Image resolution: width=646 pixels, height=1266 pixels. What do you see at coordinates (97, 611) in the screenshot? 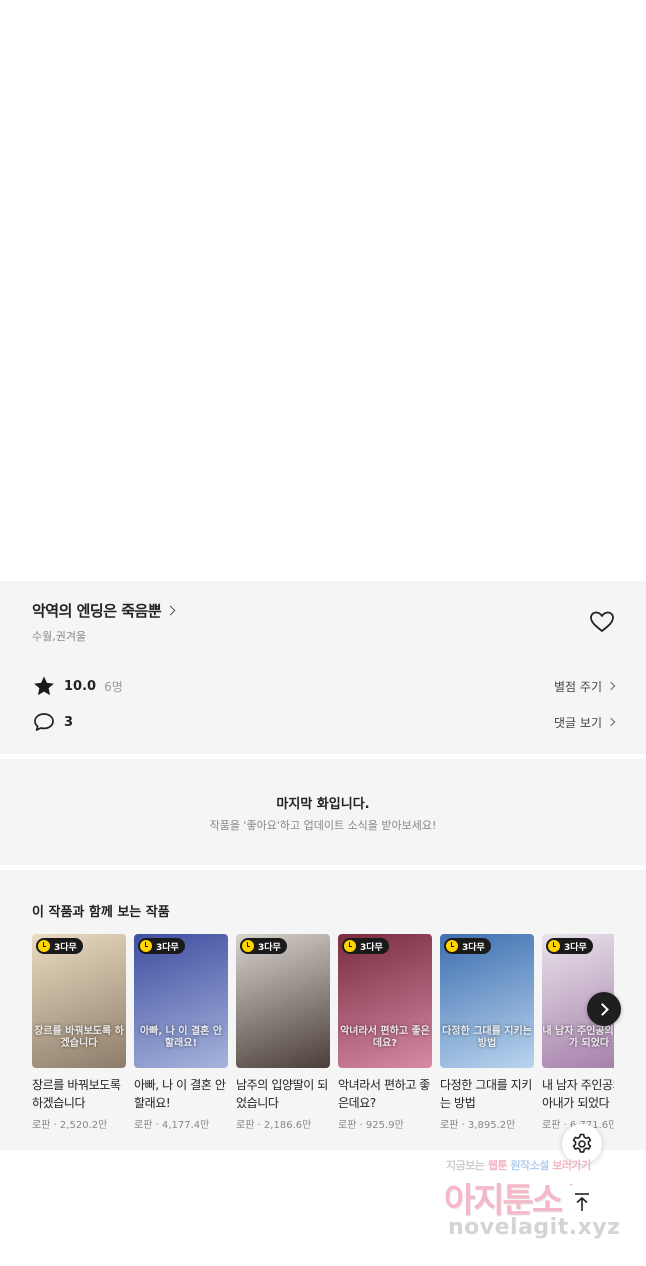
I see `series-title: 악역의 엔딩은 죽음뿐` at bounding box center [97, 611].